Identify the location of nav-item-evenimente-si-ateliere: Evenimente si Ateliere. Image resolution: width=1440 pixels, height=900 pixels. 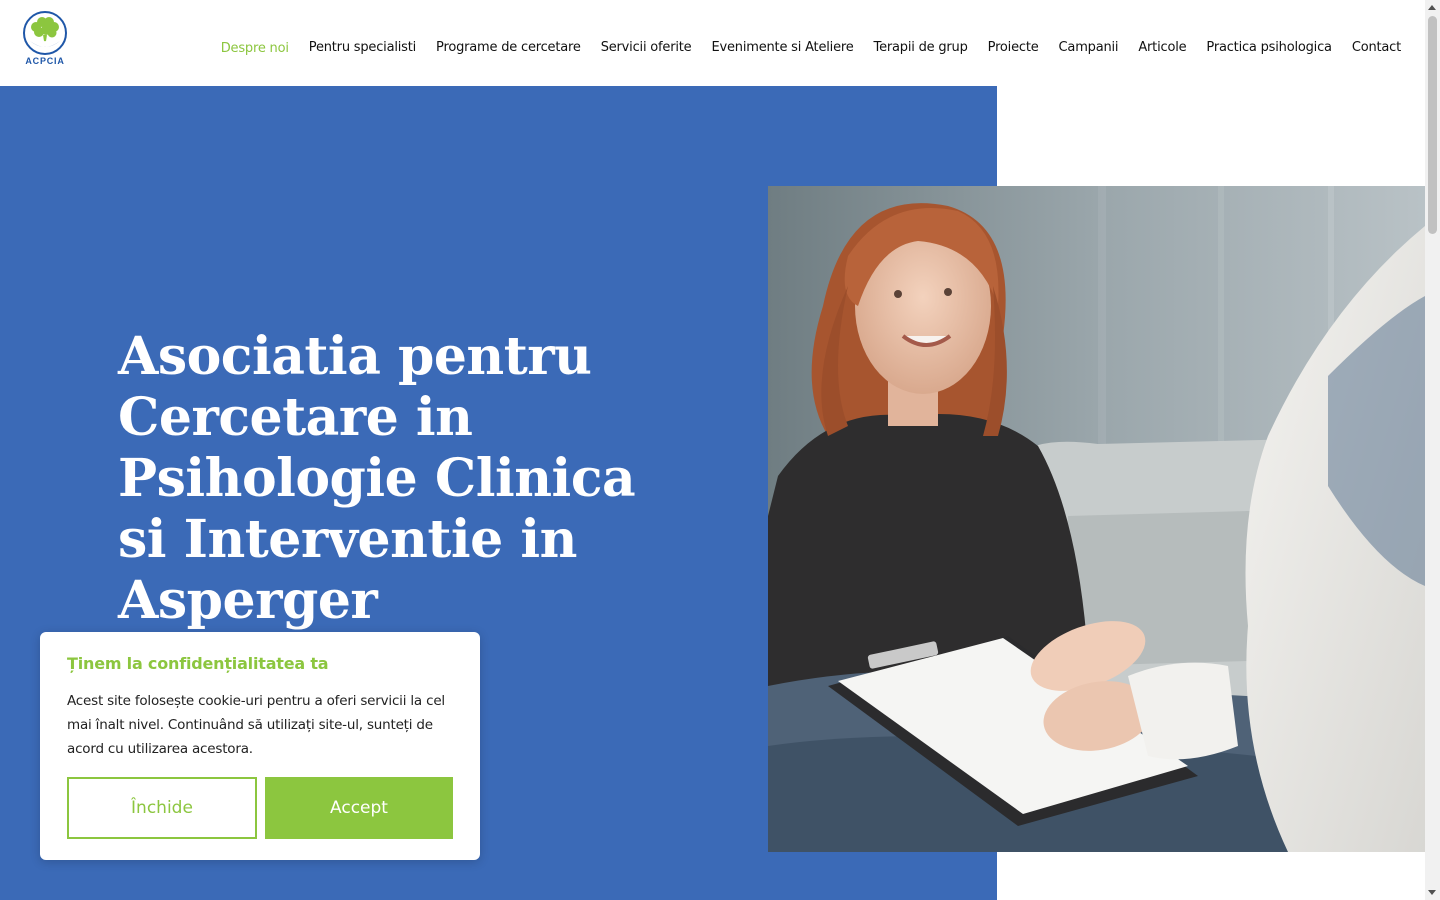
(782, 47).